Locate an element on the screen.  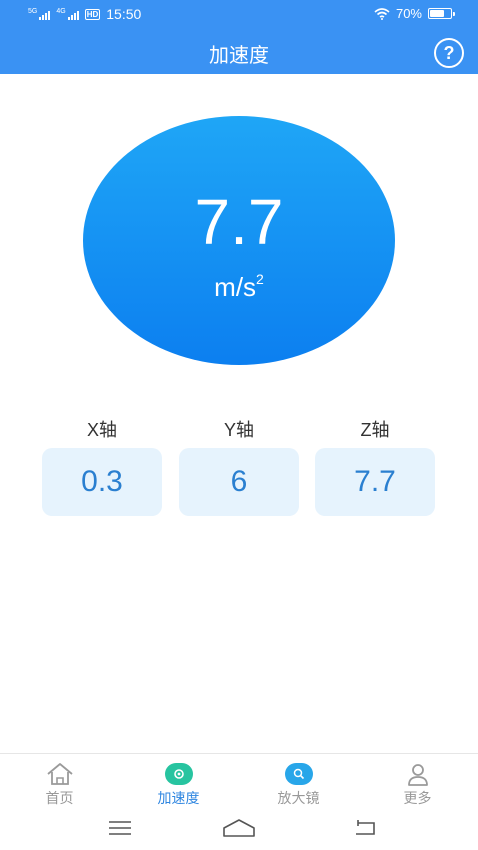
nav-magnifier: 放大镜 is located at coordinates (298, 785).